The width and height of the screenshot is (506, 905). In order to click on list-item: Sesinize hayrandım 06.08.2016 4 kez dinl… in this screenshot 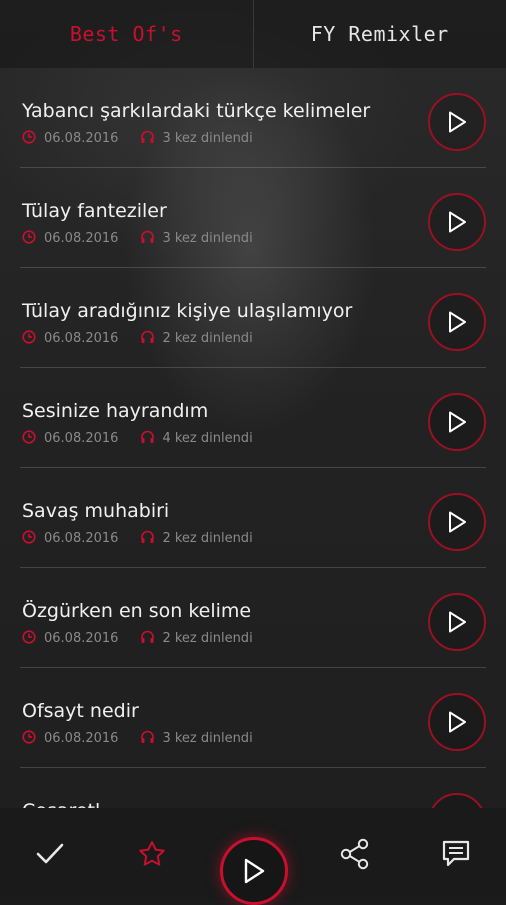, I will do `click(253, 418)`.